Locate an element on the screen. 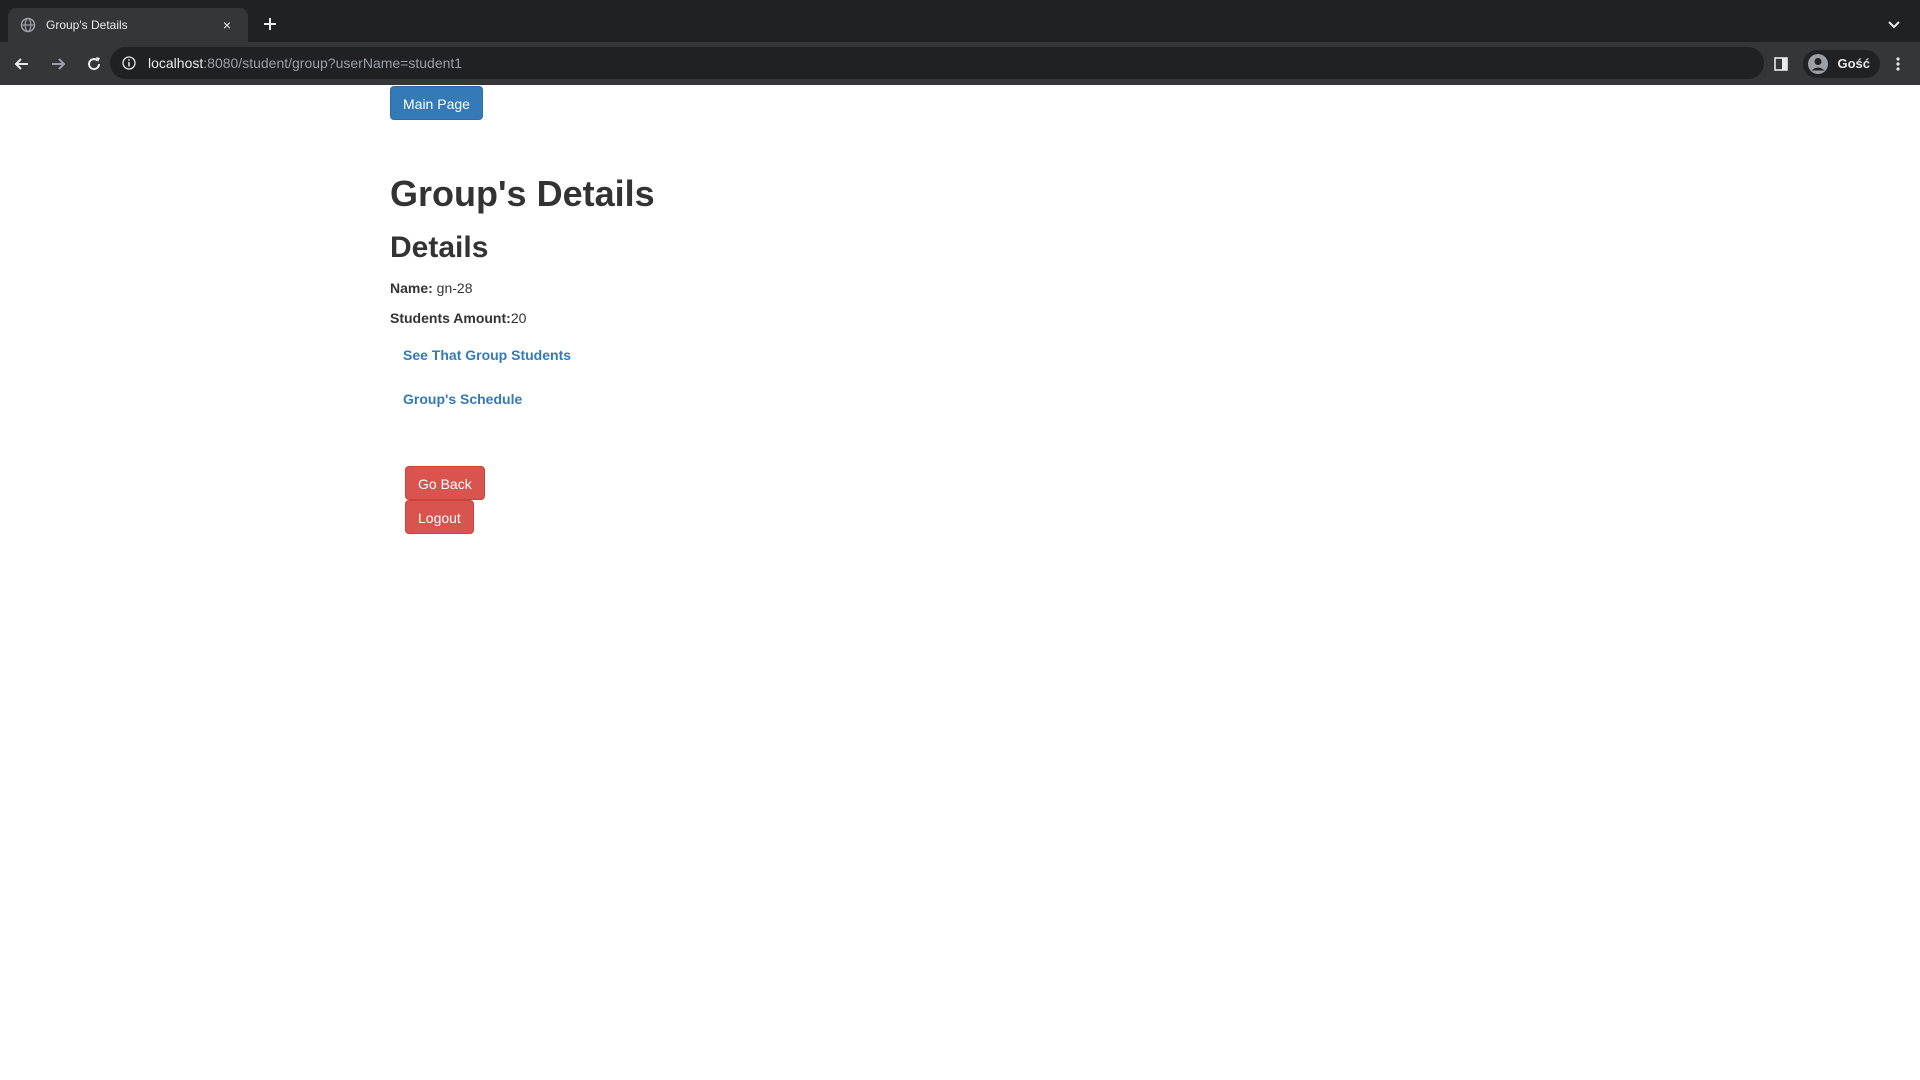 The width and height of the screenshot is (1920, 1080). profile-button: Gość is located at coordinates (1841, 63).